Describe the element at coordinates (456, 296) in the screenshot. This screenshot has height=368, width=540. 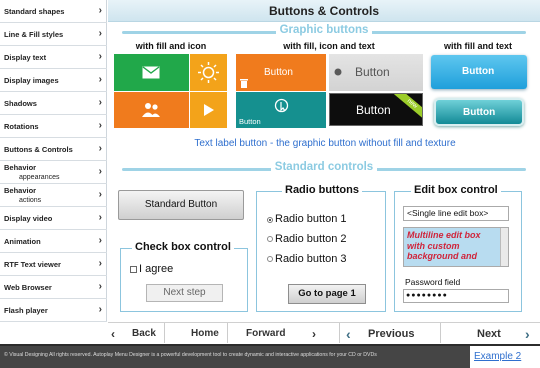
I see `password-field: ●●●●●●●●` at that location.